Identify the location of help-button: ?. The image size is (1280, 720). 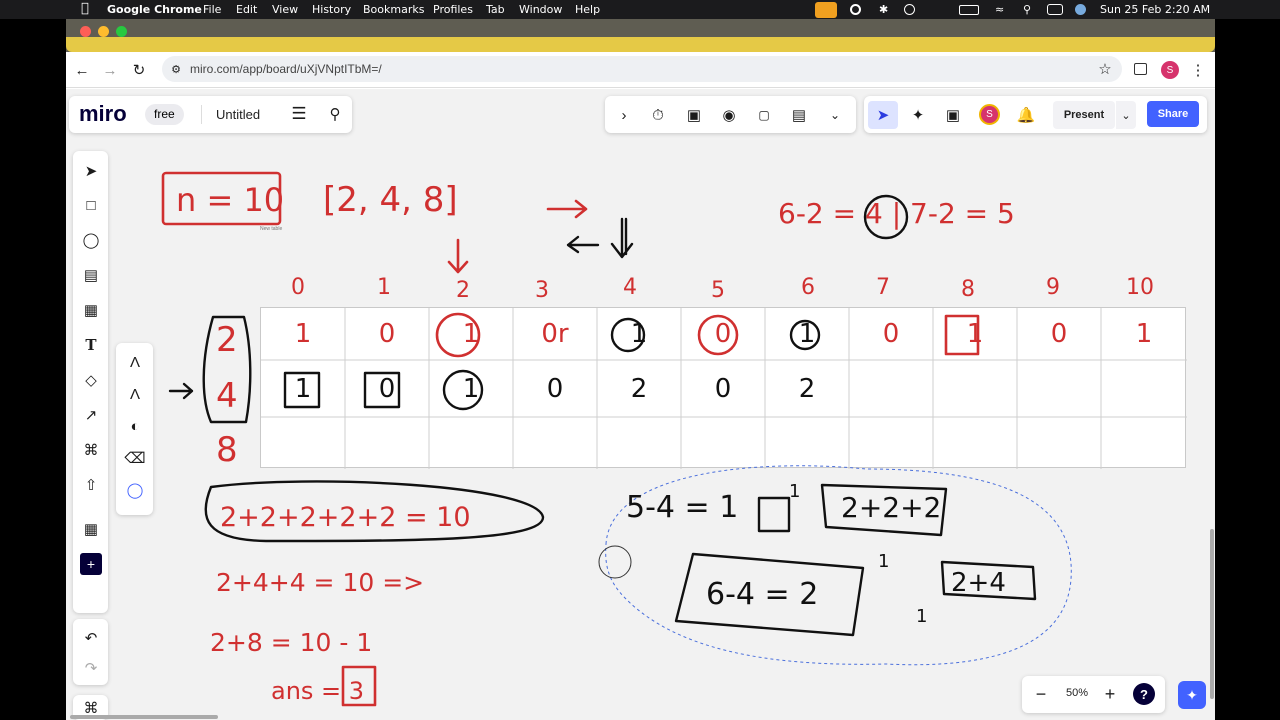
(1144, 694).